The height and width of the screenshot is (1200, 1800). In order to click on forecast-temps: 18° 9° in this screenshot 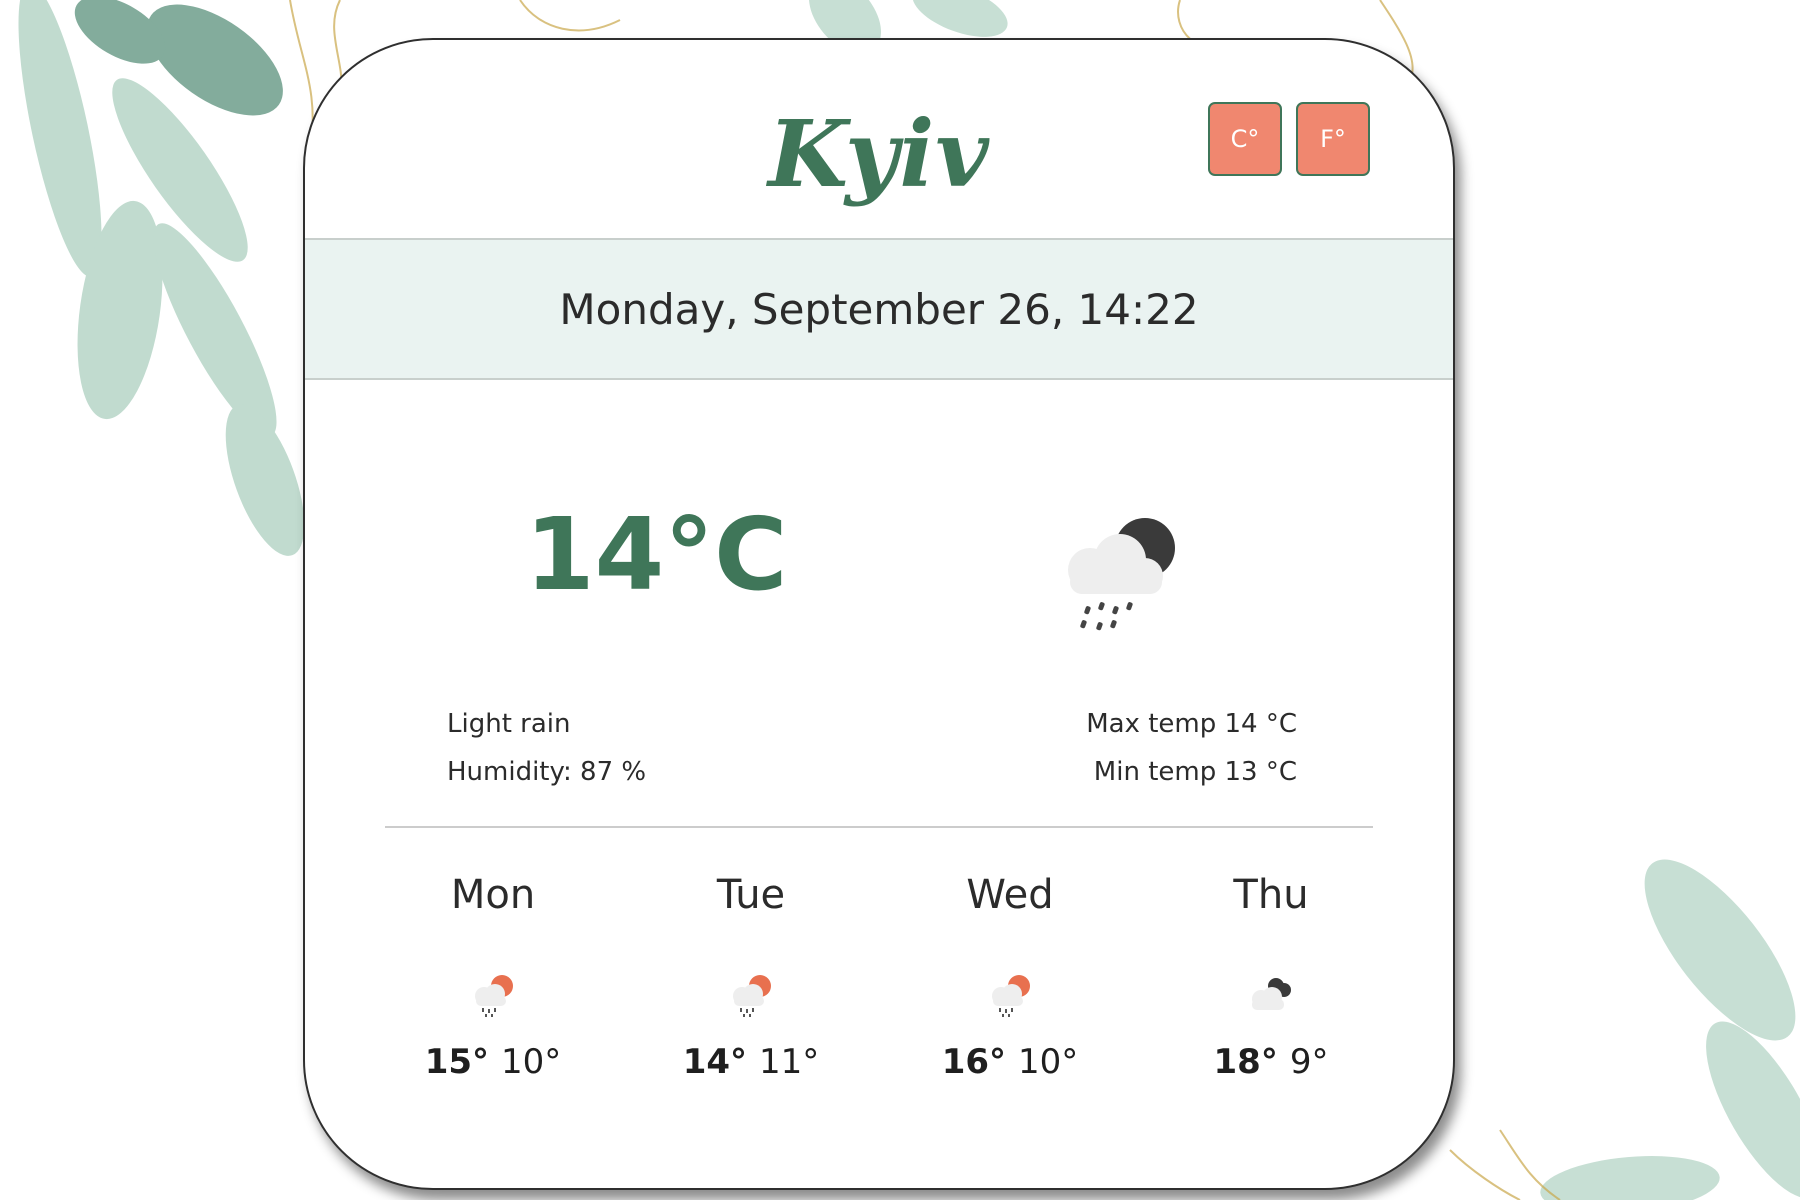, I will do `click(1271, 1062)`.